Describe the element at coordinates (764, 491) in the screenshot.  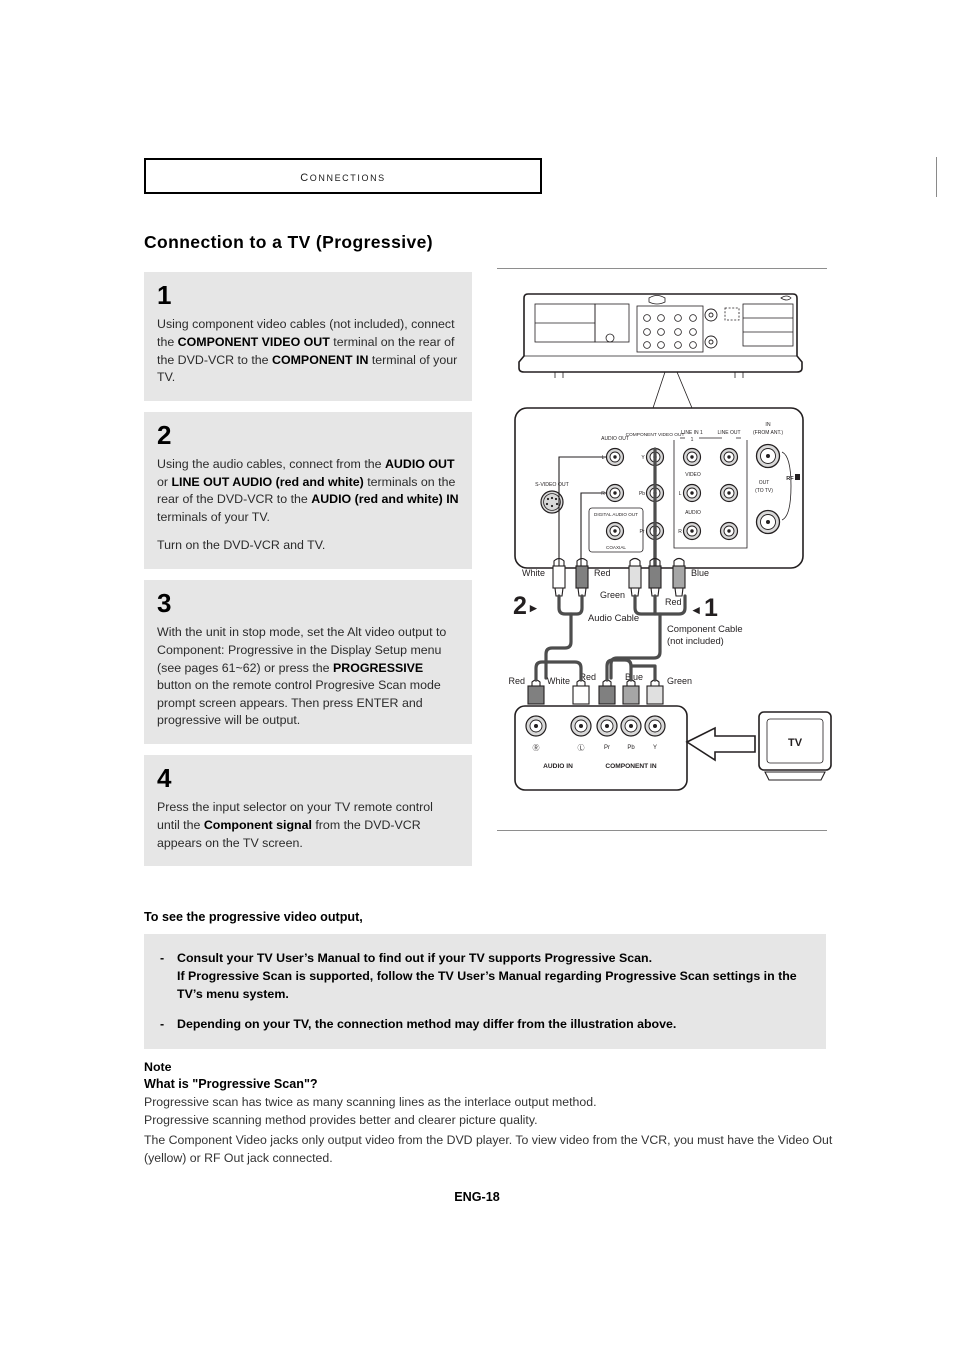
I see `ant-out-sub-label: (TO TV)` at that location.